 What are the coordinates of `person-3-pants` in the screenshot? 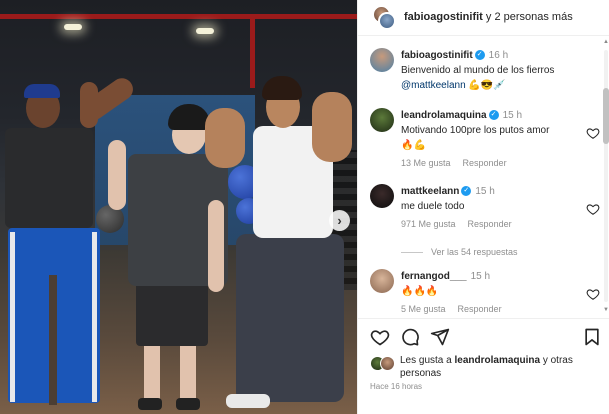 It's located at (290, 318).